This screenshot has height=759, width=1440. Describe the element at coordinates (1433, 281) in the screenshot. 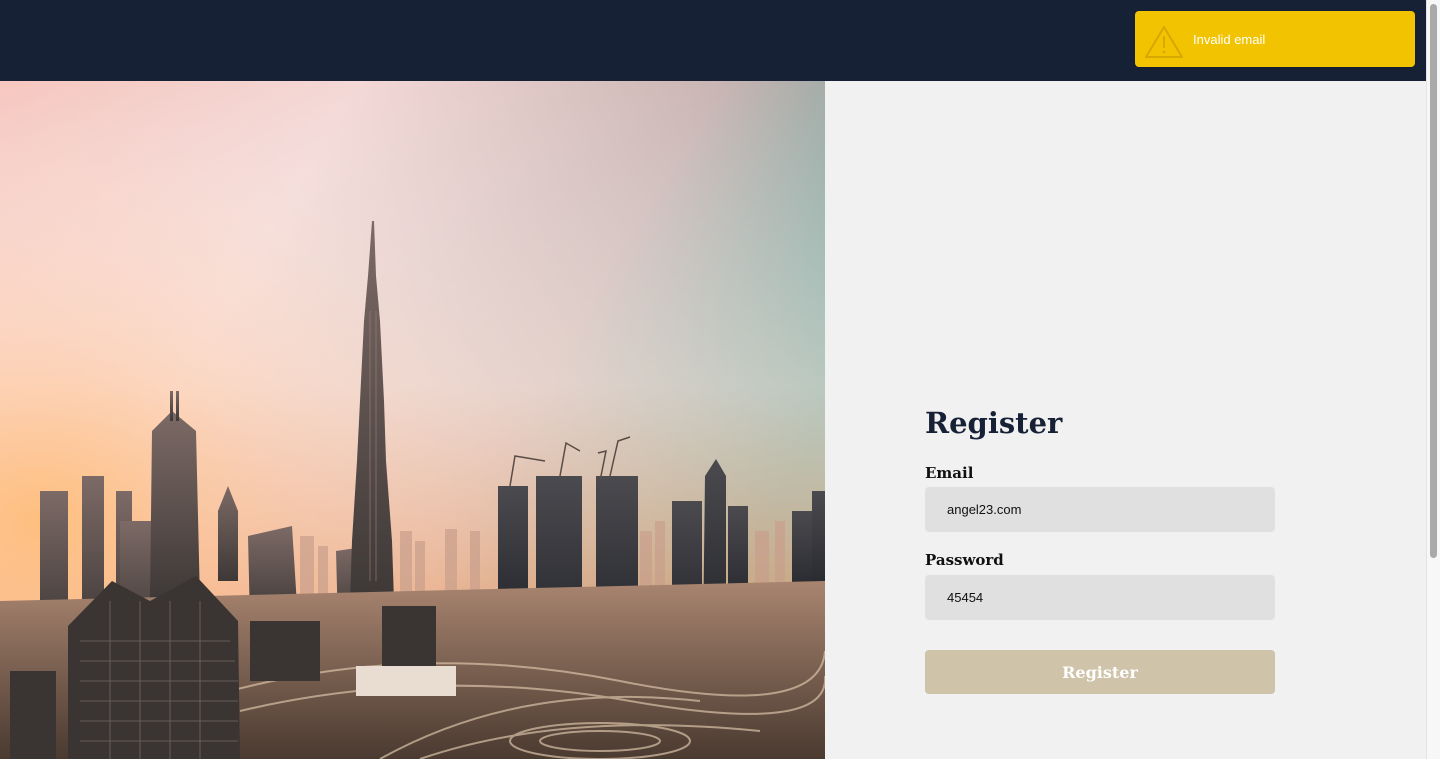

I see `scrollbar-thumb` at that location.